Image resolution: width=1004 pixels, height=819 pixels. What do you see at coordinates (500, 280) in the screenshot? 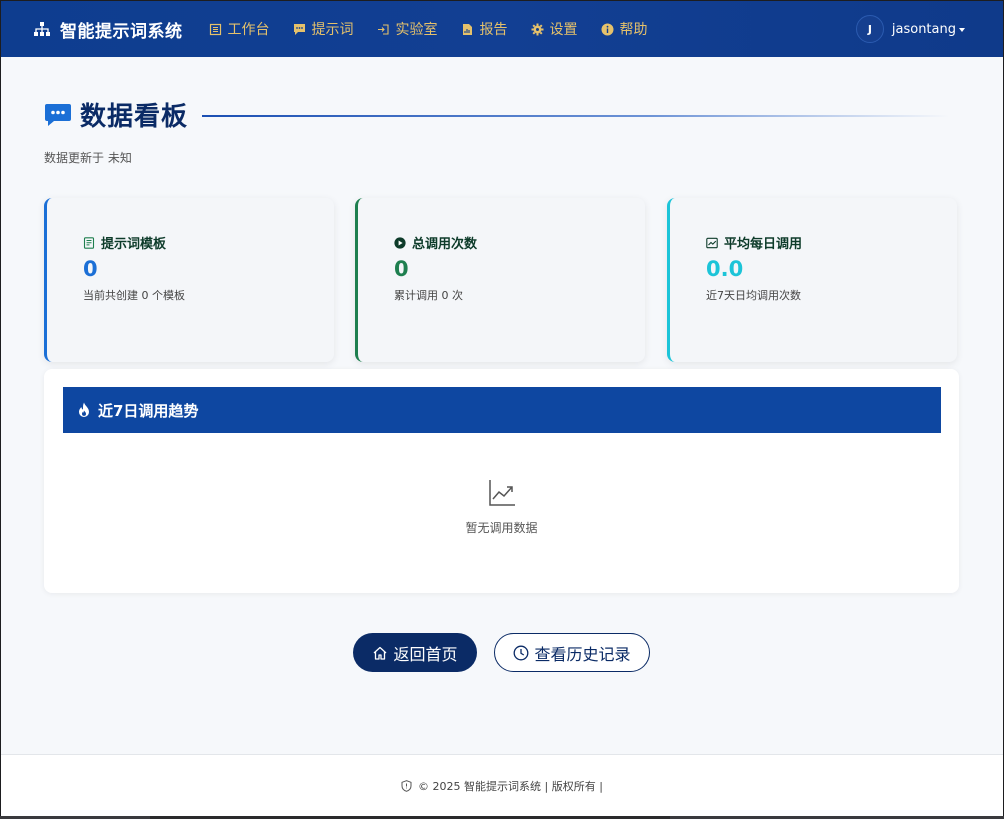
I see `stat-card-total-calls: 总调用次数 0 累计调用 0 次` at bounding box center [500, 280].